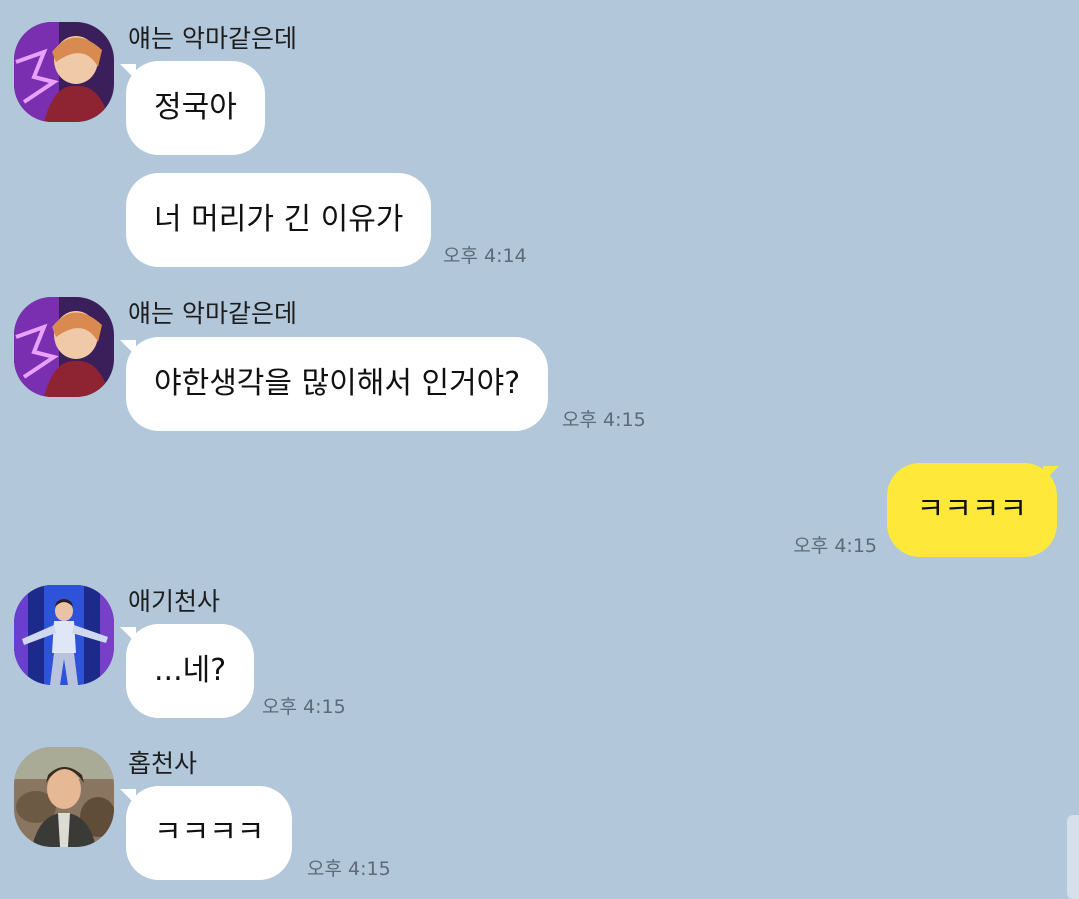 The width and height of the screenshot is (1079, 899). Describe the element at coordinates (163, 763) in the screenshot. I see `sender-name: 홉천사` at that location.